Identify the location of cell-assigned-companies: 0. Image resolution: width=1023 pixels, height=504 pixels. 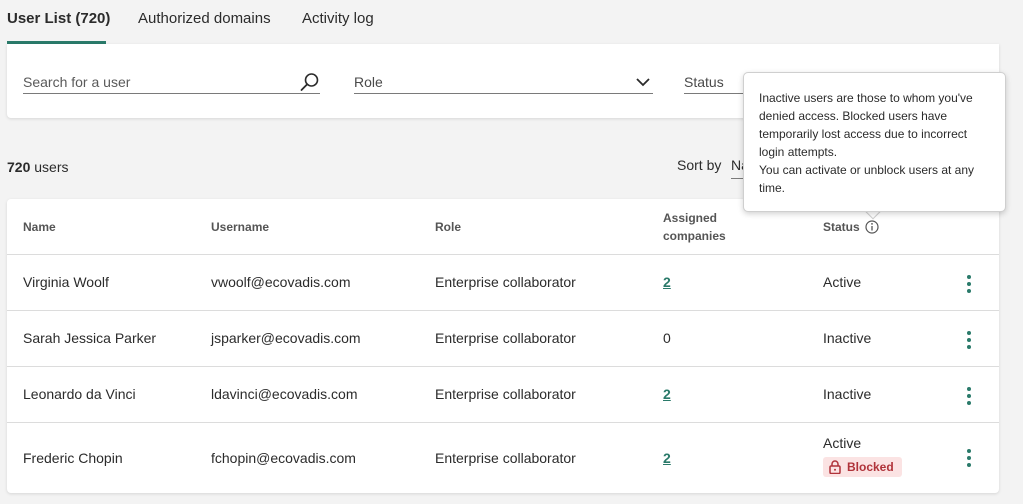
(667, 338).